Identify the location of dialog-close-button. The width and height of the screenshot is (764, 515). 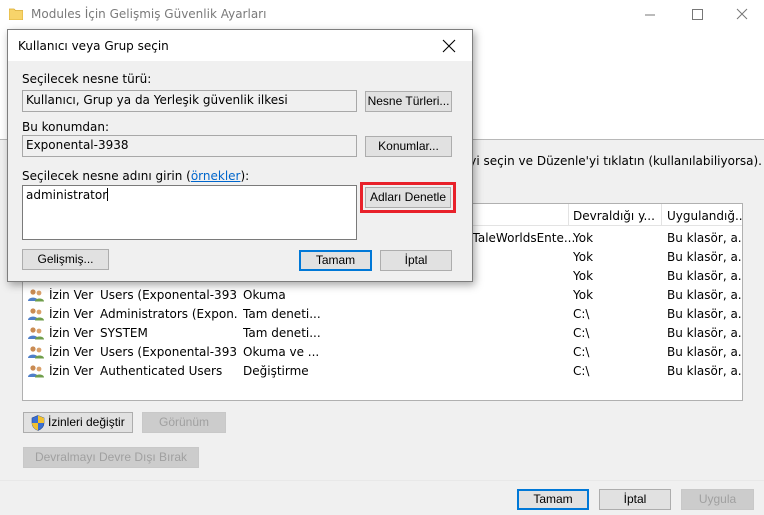
(449, 46).